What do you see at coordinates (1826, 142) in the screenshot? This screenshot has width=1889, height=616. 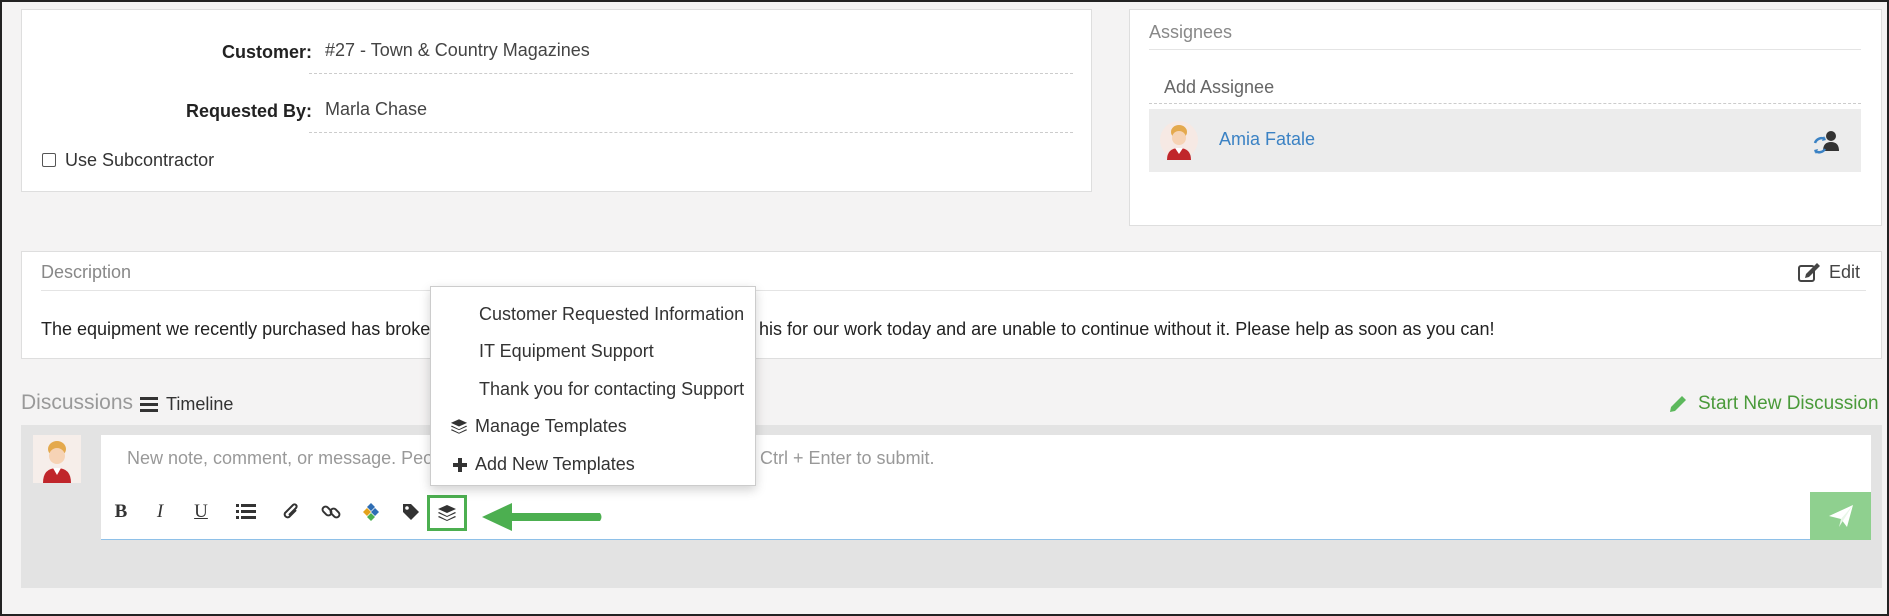 I see `reassign-user-icon` at bounding box center [1826, 142].